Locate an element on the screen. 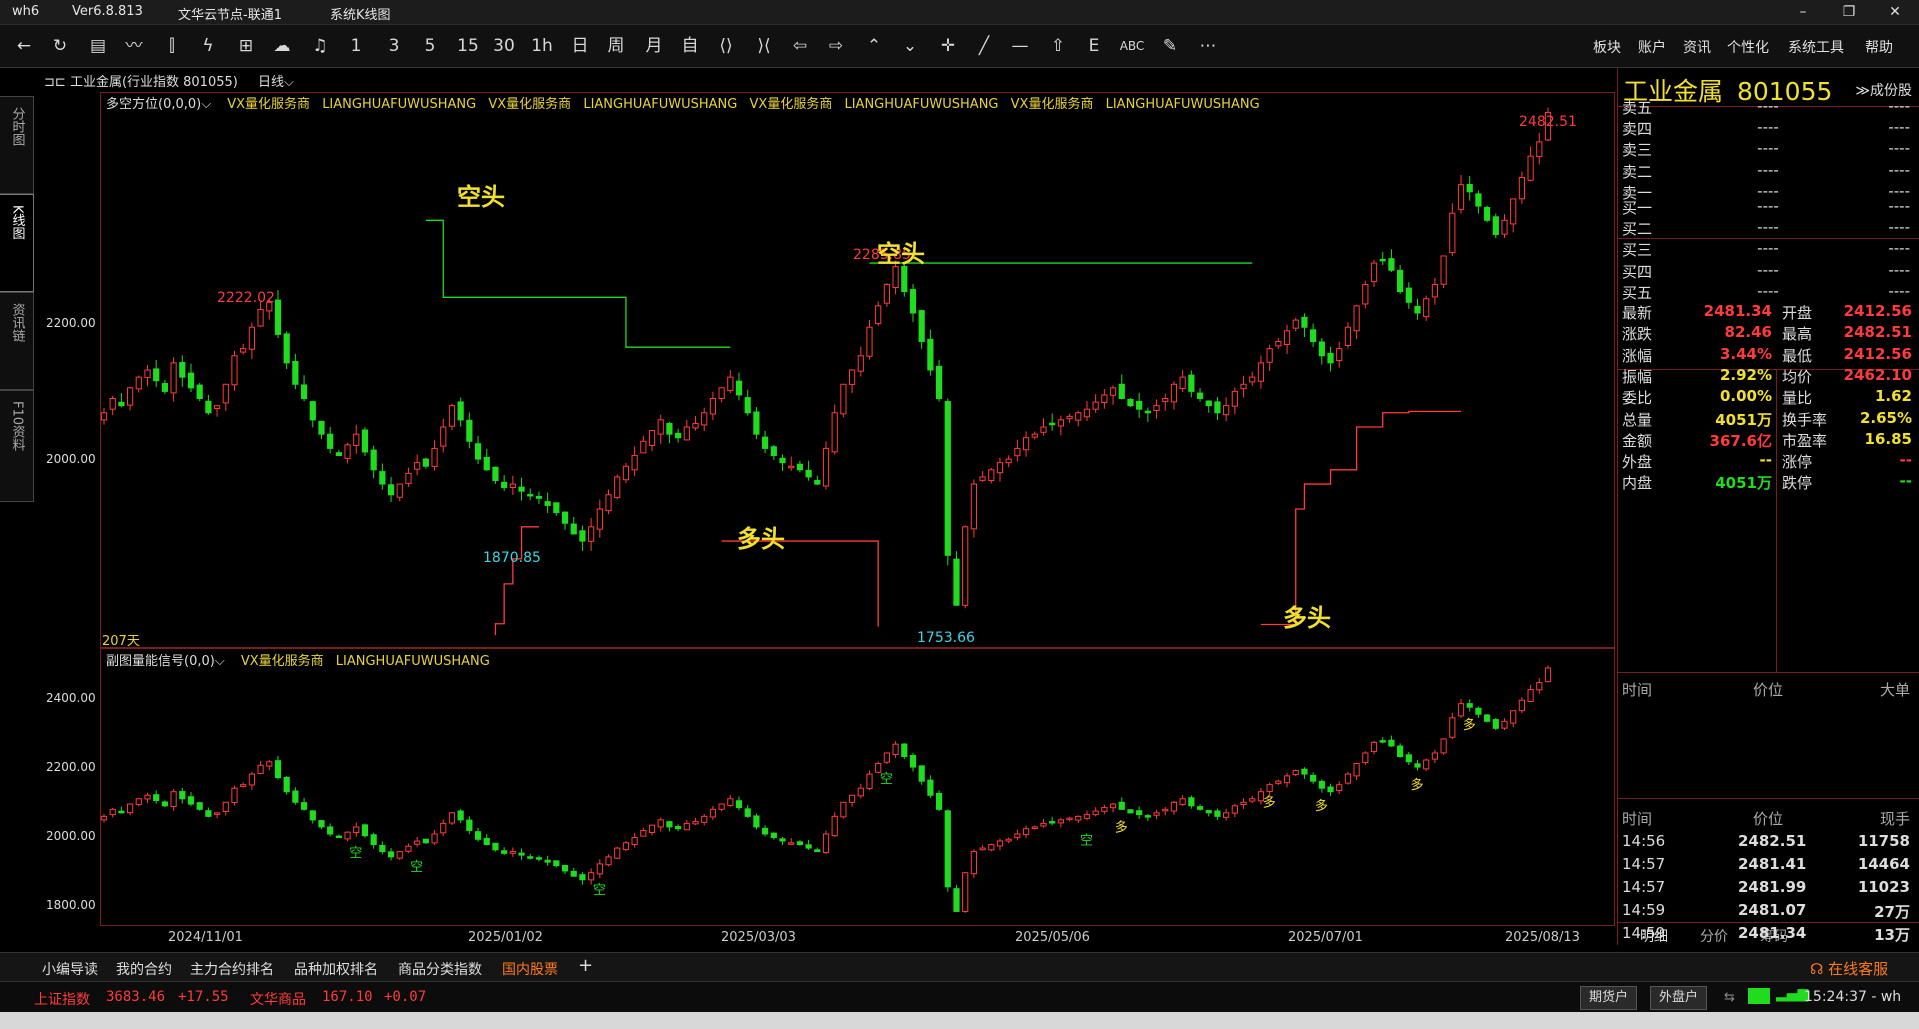 This screenshot has width=1919, height=1029. tab-my-contracts: 我的合约 is located at coordinates (144, 969).